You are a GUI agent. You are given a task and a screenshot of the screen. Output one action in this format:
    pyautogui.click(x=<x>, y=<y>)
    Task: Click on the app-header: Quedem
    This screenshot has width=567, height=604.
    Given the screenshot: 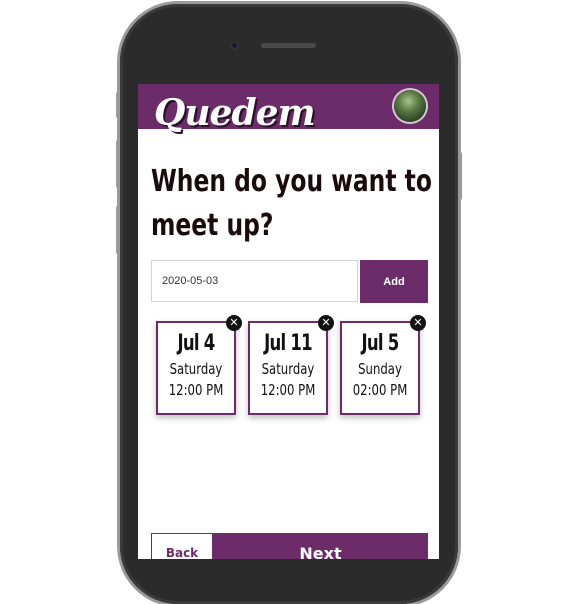 What is the action you would take?
    pyautogui.click(x=288, y=109)
    